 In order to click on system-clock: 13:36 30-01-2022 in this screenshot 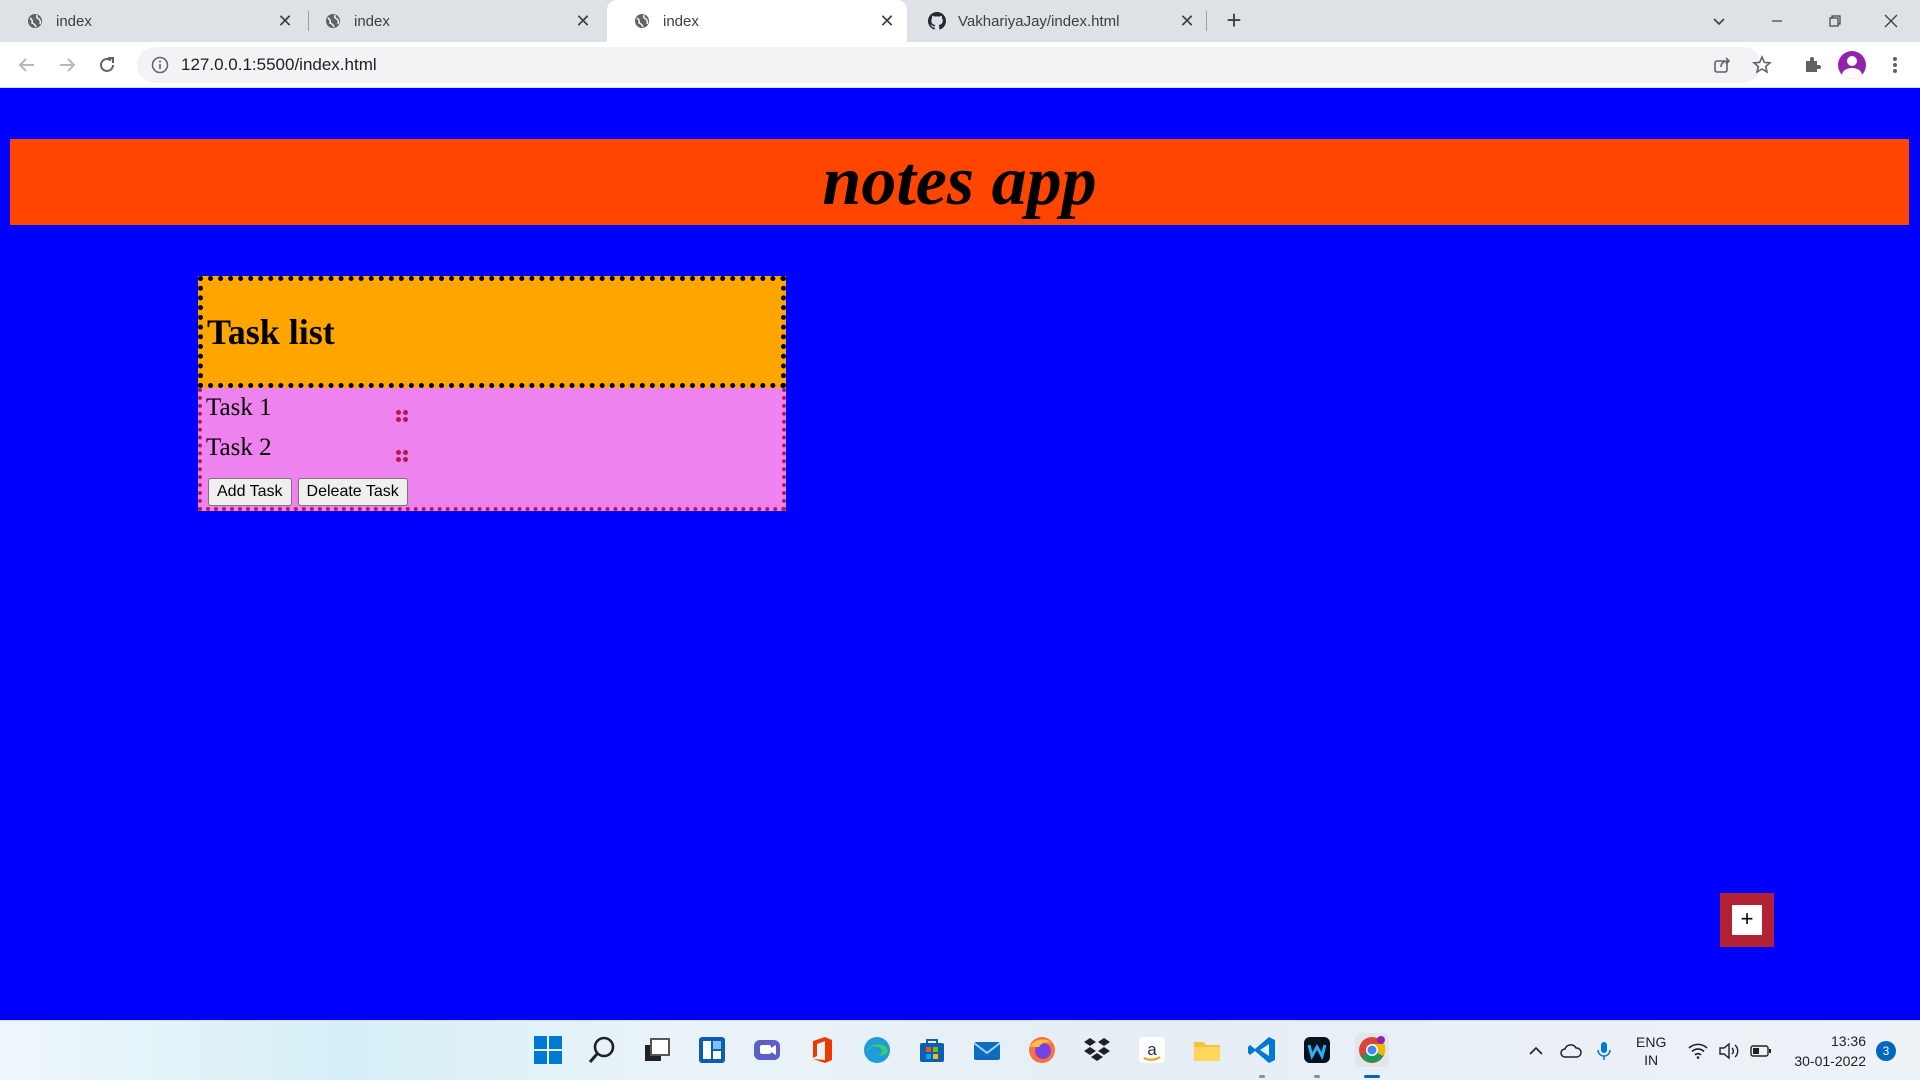, I will do `click(1826, 1051)`.